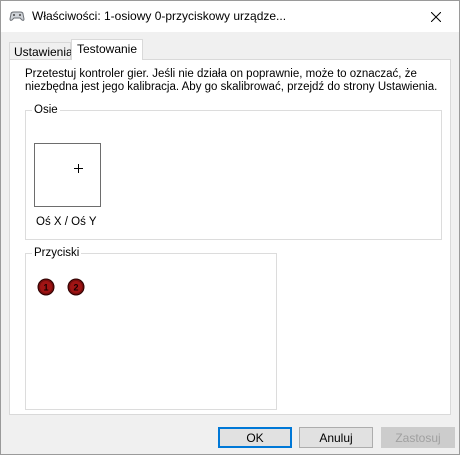 This screenshot has width=460, height=455. What do you see at coordinates (41, 51) in the screenshot?
I see `tab-settings: Ustawienia` at bounding box center [41, 51].